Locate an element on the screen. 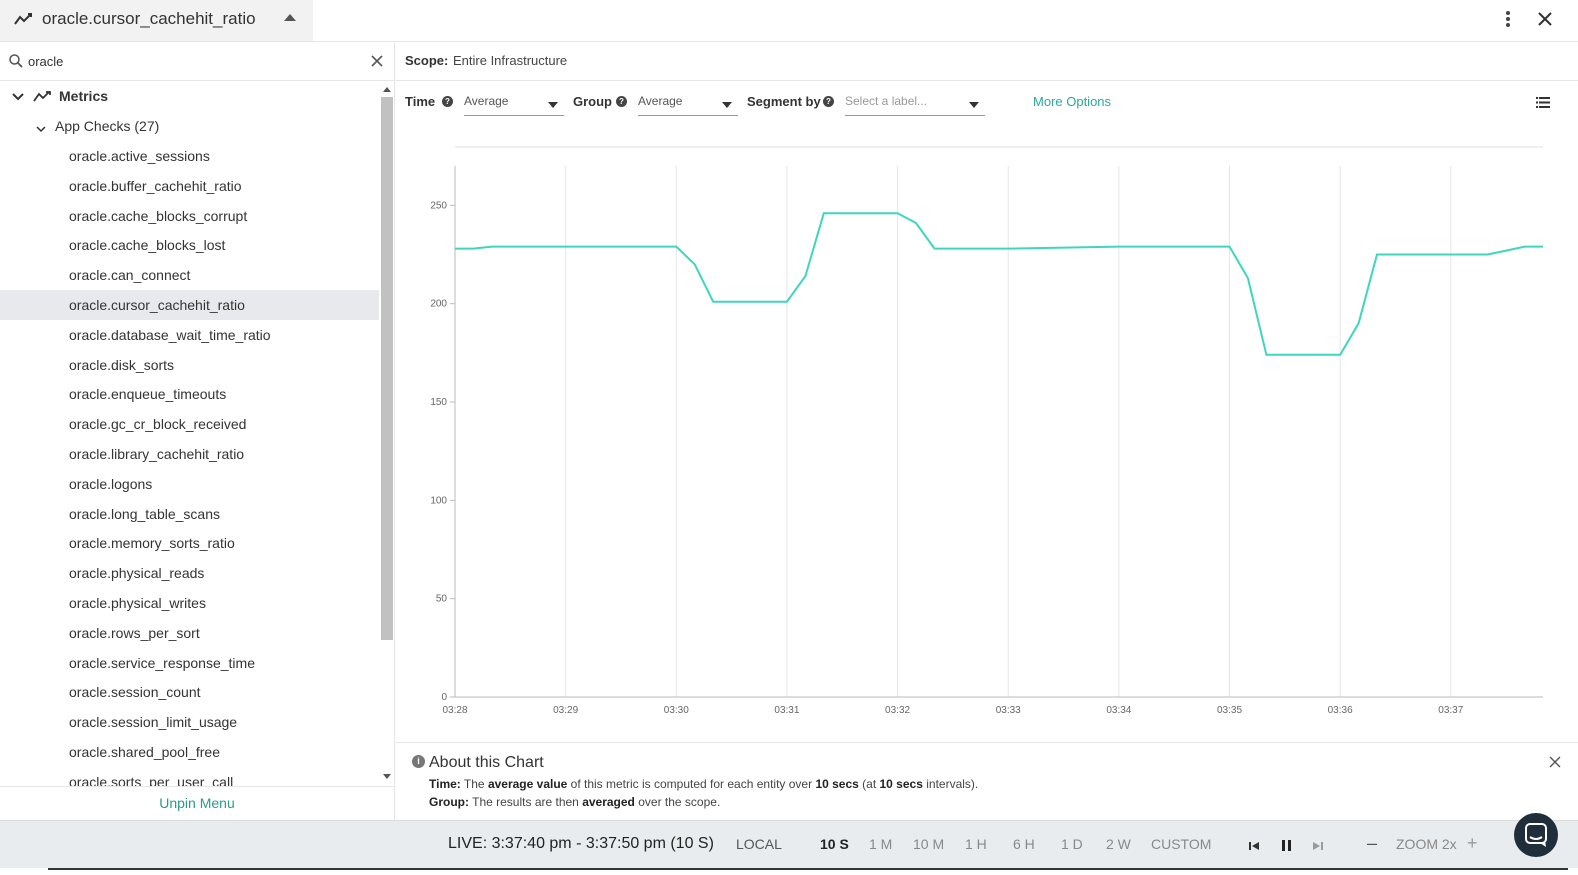 The image size is (1578, 875). metric-item: oracle.can_connect is located at coordinates (189, 275).